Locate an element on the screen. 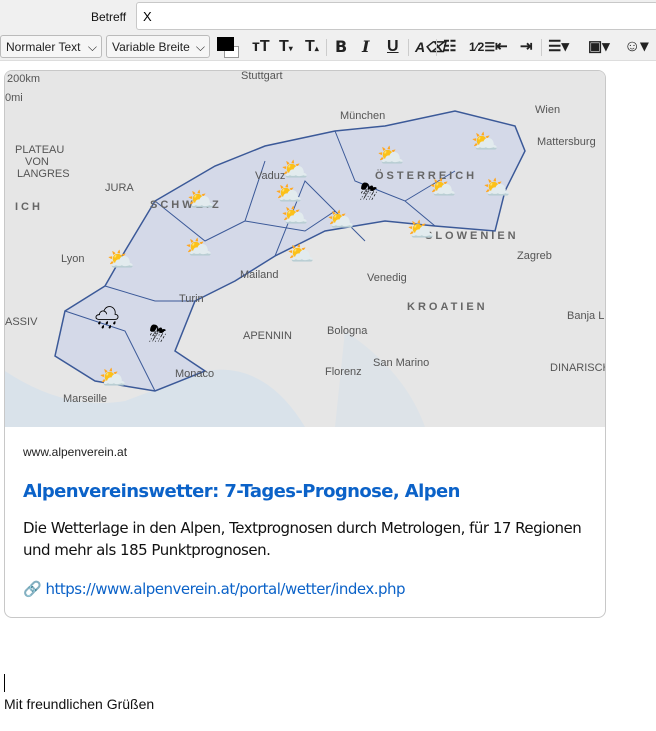 This screenshot has height=731, width=656. map-label: Bologna is located at coordinates (347, 331).